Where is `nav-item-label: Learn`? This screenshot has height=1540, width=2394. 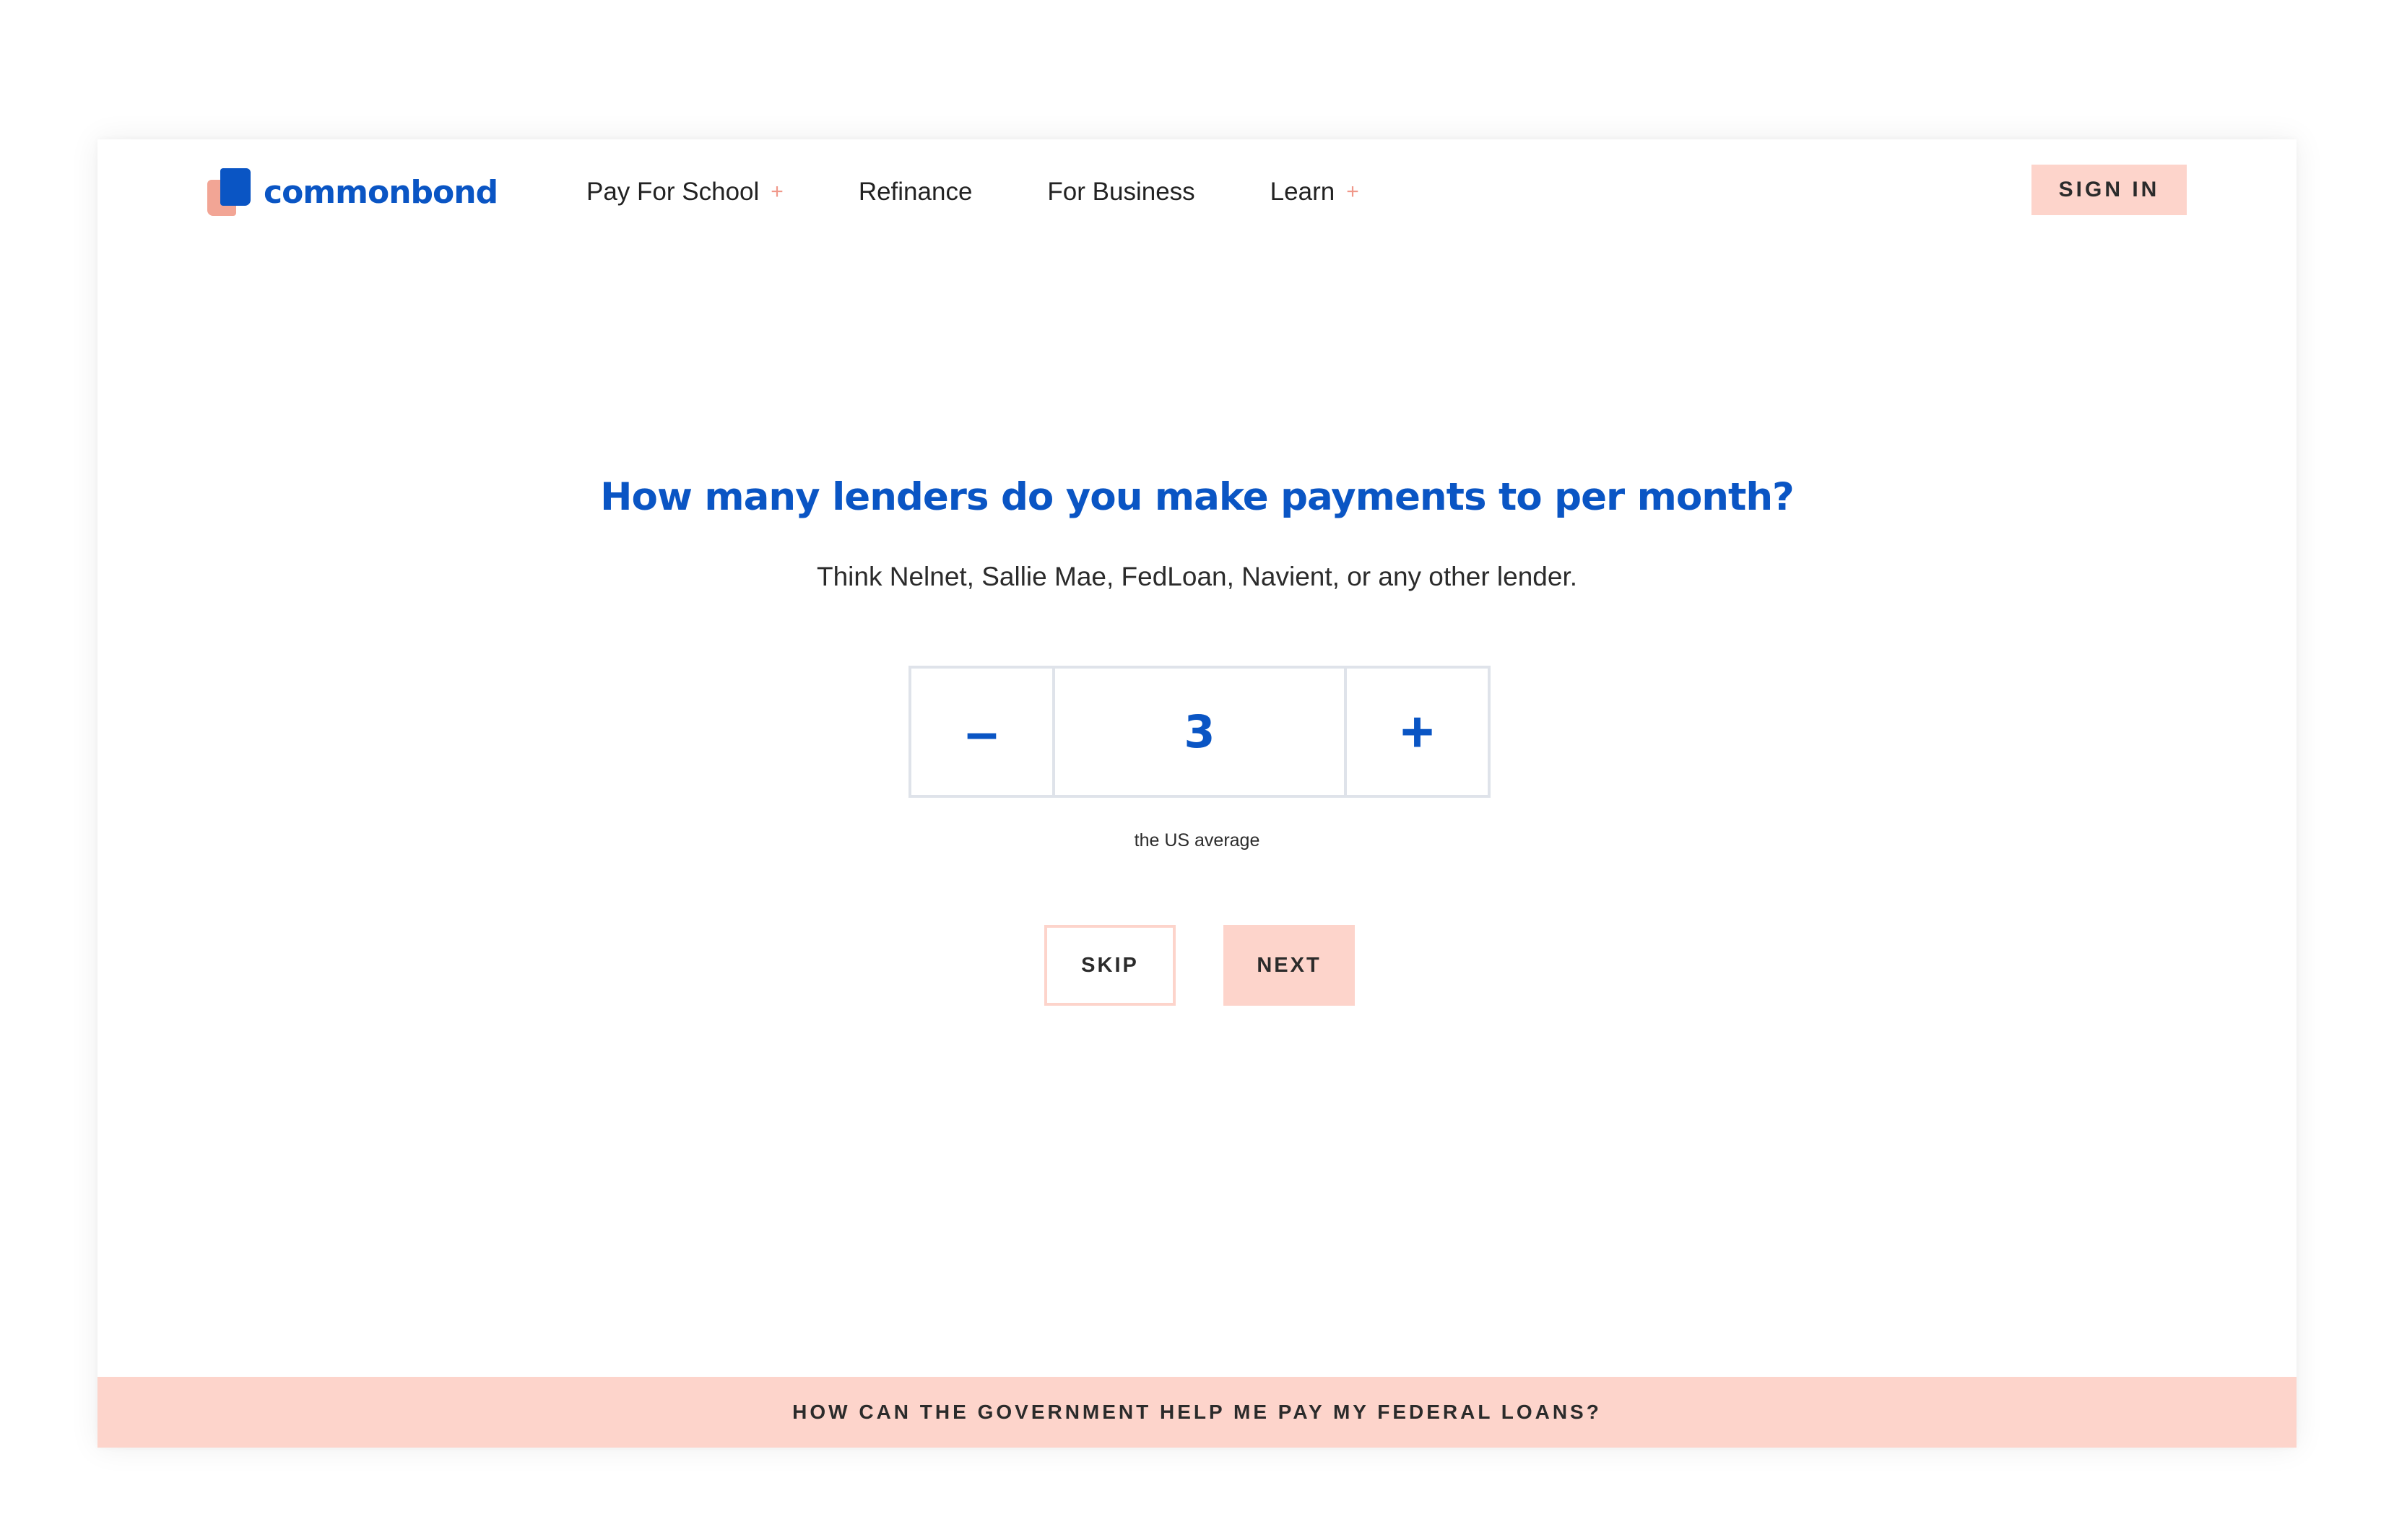 nav-item-label: Learn is located at coordinates (1302, 192).